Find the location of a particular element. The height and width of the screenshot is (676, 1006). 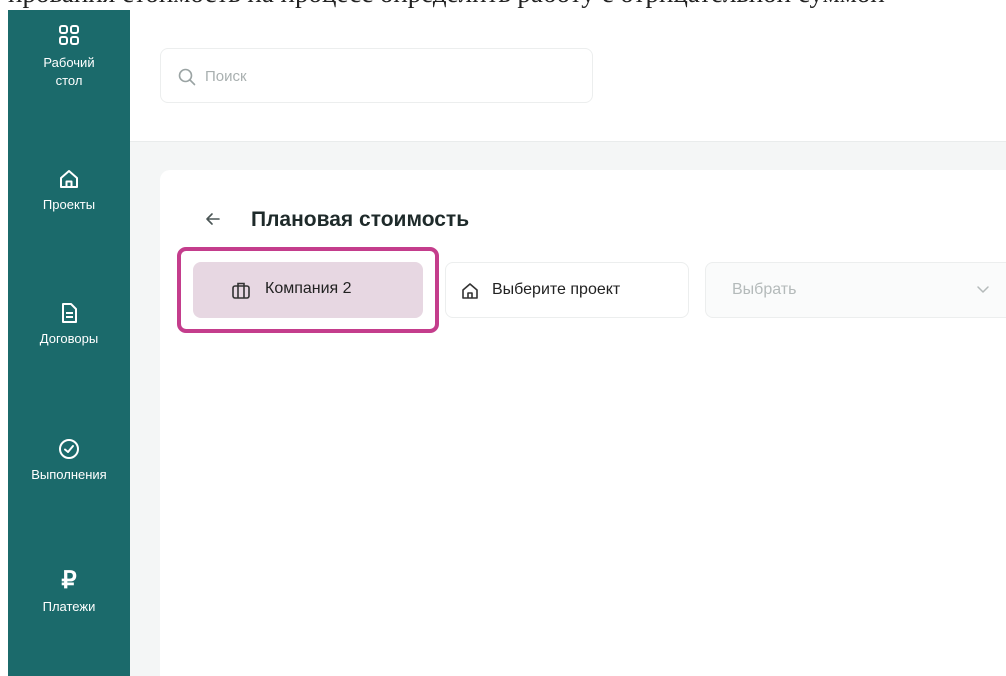

sidebar-item-desktop: Рабочий стол is located at coordinates (69, 57).